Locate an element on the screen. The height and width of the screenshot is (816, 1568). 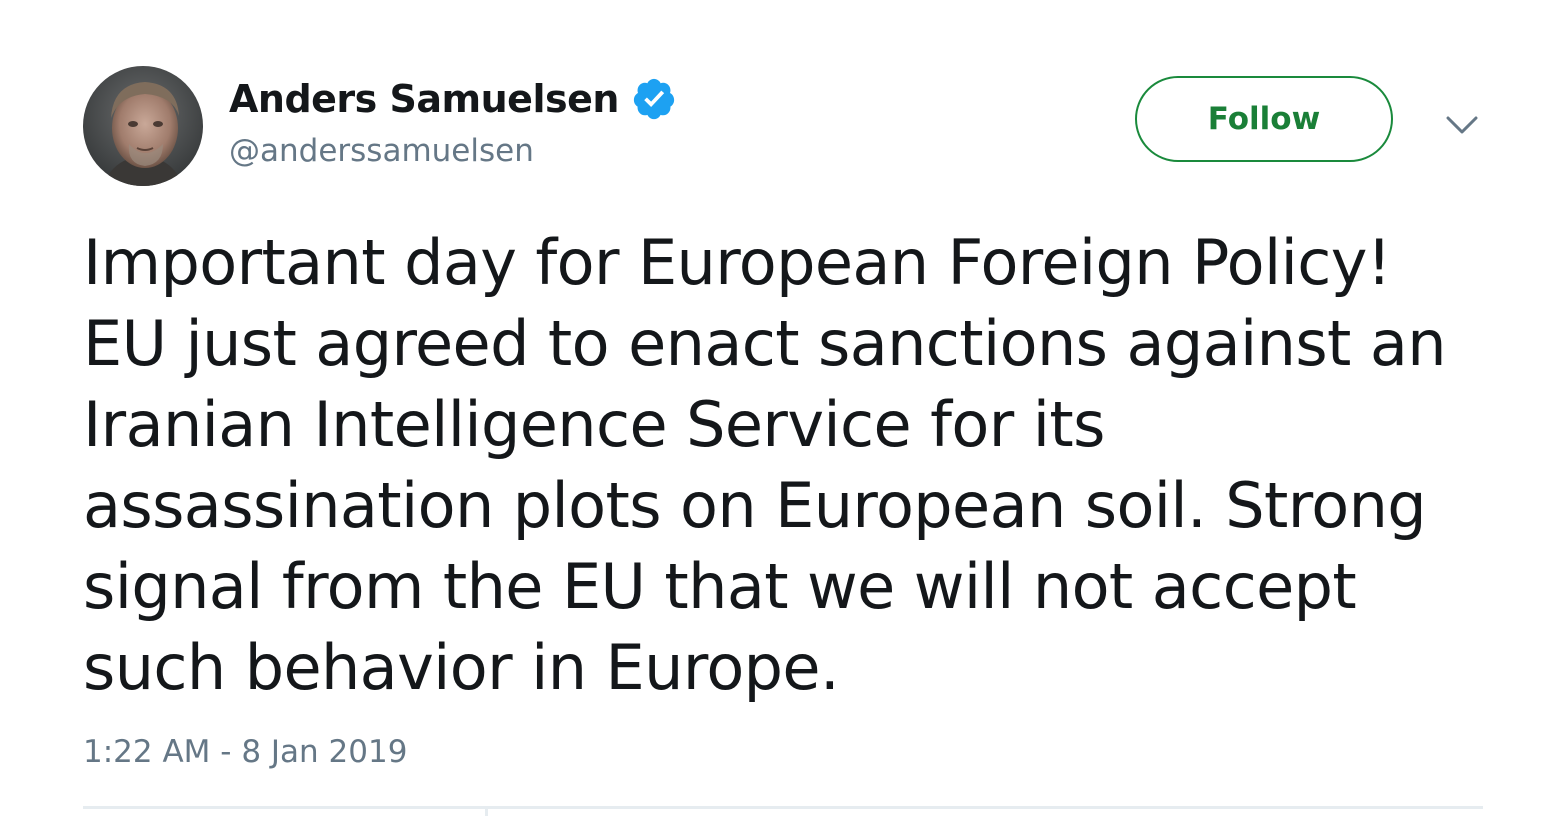
verified-badge-icon is located at coordinates (654, 99).